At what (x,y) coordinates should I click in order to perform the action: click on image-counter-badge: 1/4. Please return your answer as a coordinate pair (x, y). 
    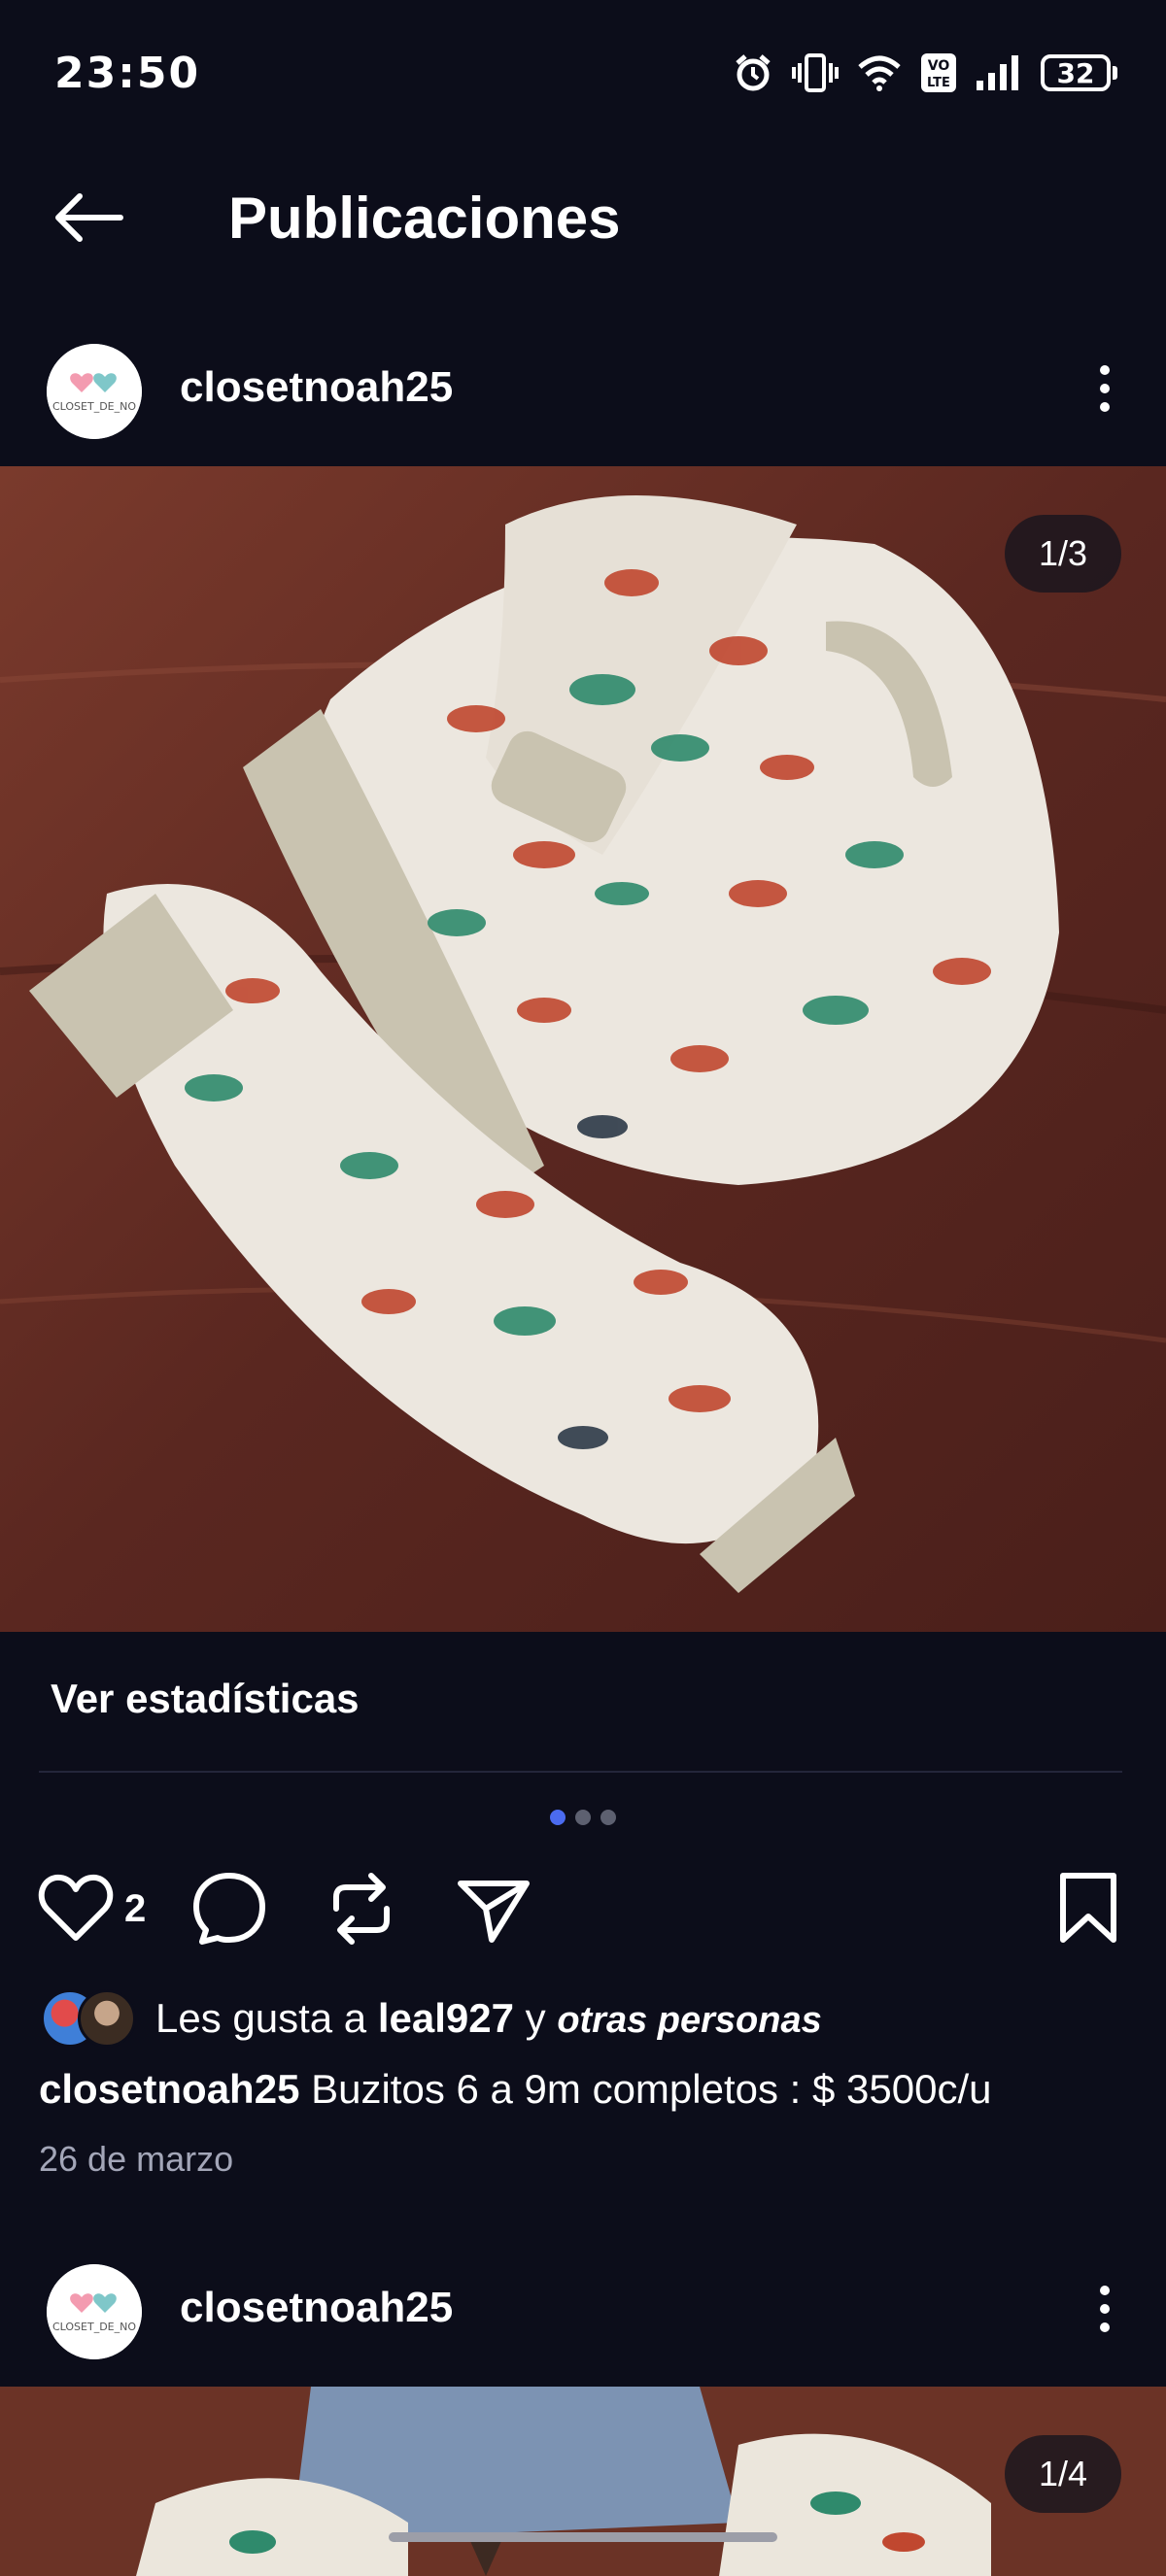
    Looking at the image, I should click on (1063, 2474).